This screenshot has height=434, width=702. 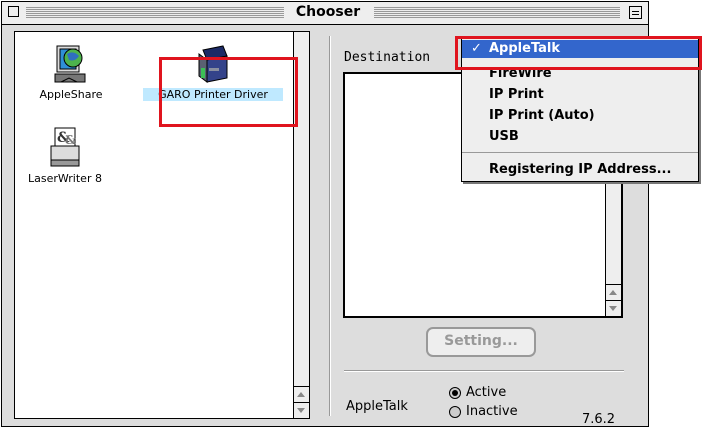 What do you see at coordinates (497, 12) in the screenshot?
I see `title-stripes-right` at bounding box center [497, 12].